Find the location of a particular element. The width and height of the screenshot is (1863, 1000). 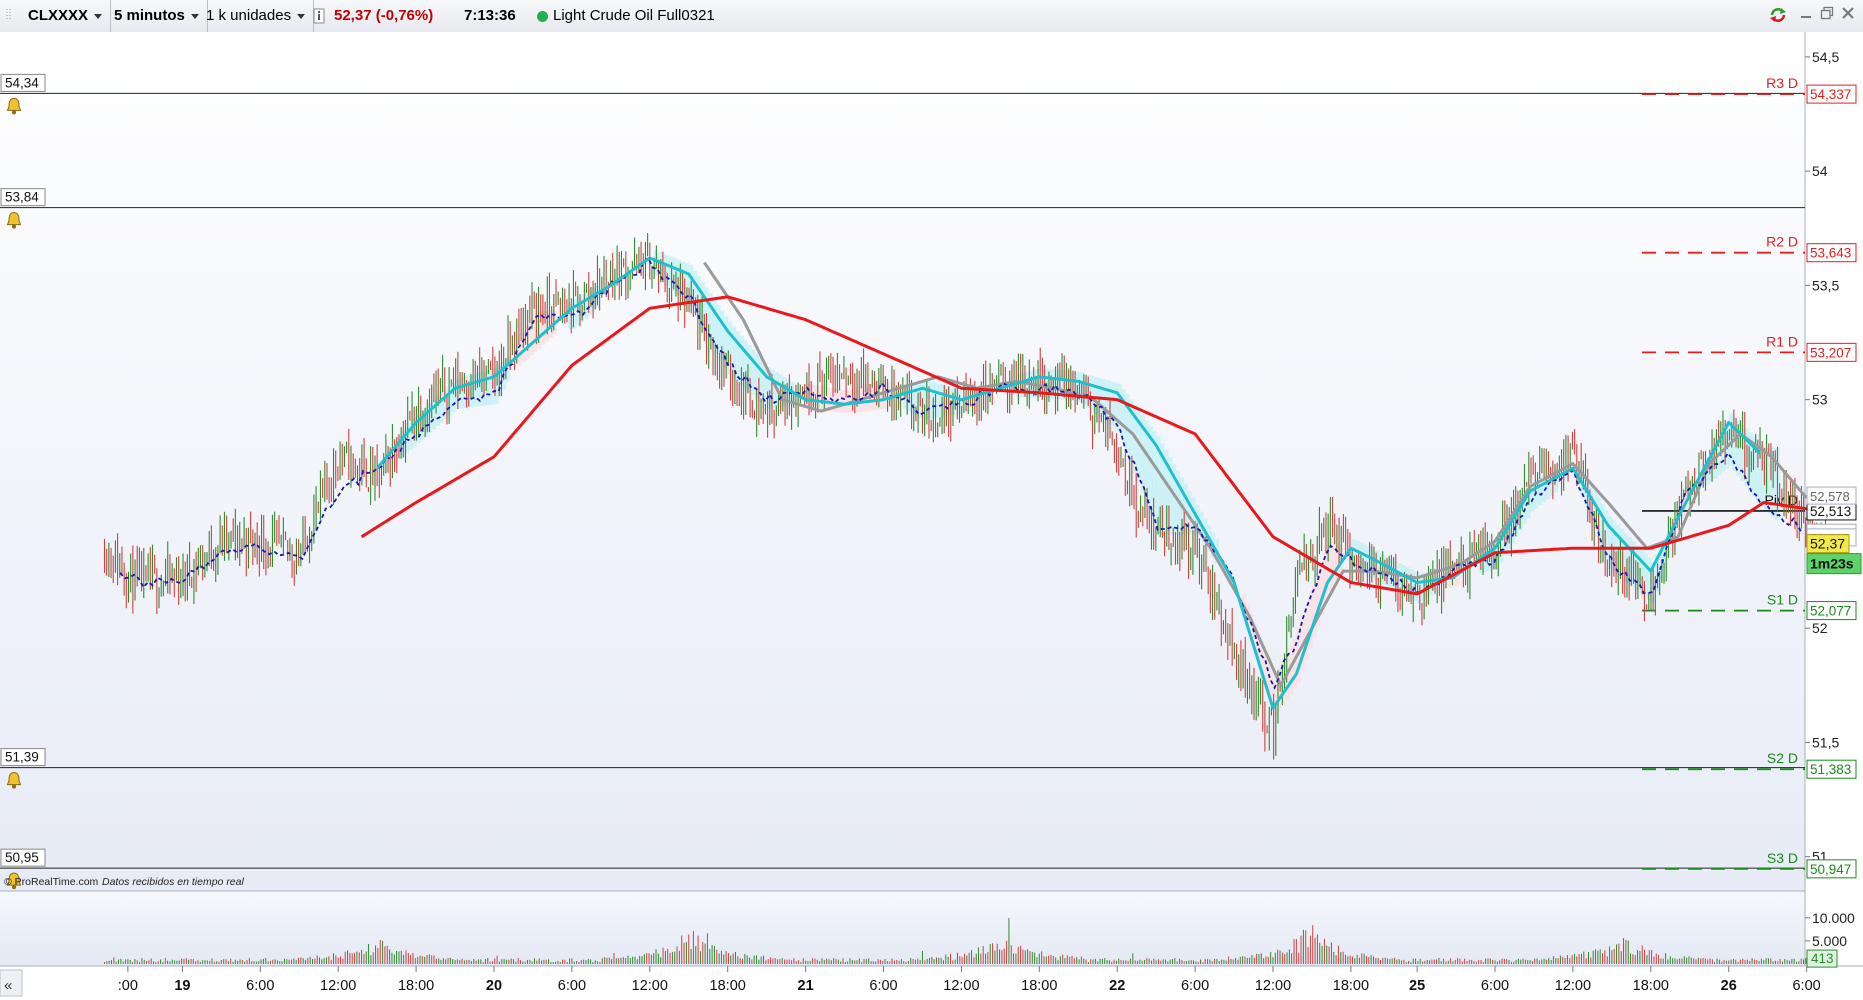

scroll-left-button: « is located at coordinates (11, 983).